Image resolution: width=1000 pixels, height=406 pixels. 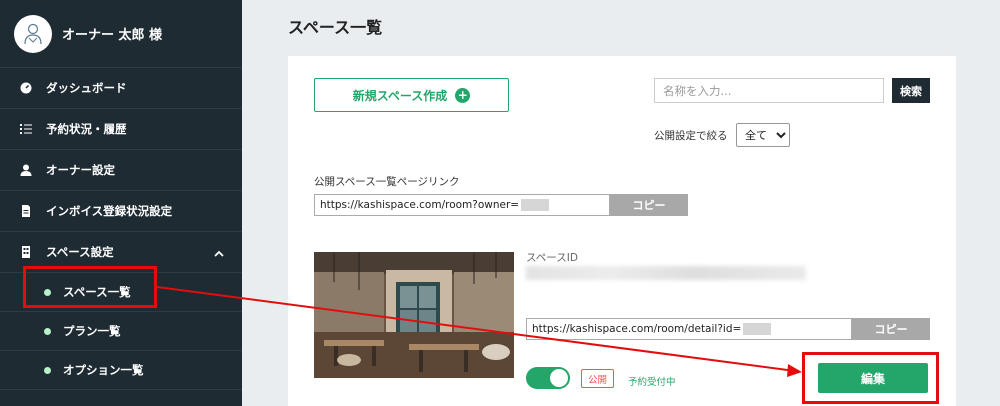 I want to click on copy-detail-link-button: コピー, so click(x=891, y=329).